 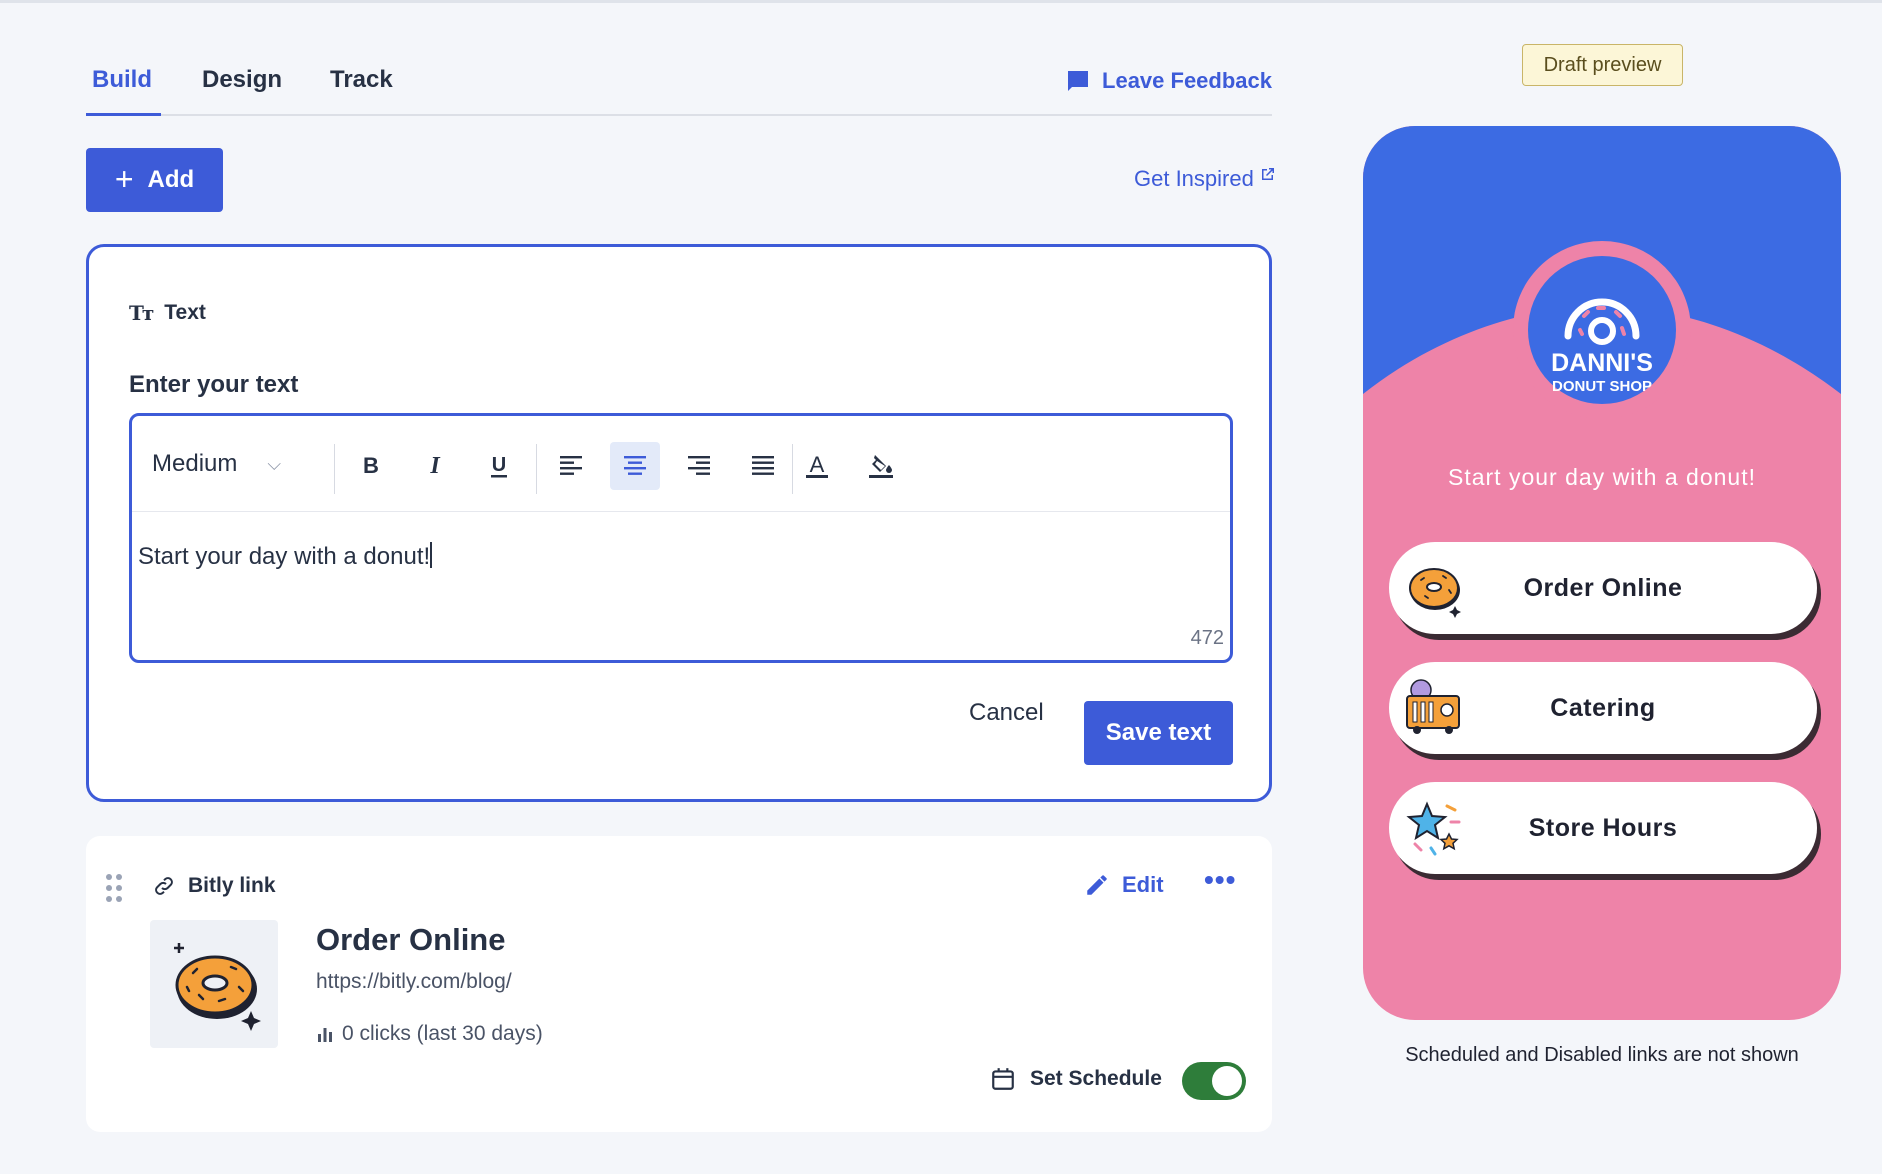 What do you see at coordinates (1006, 713) in the screenshot?
I see `cancel-button: Cancel` at bounding box center [1006, 713].